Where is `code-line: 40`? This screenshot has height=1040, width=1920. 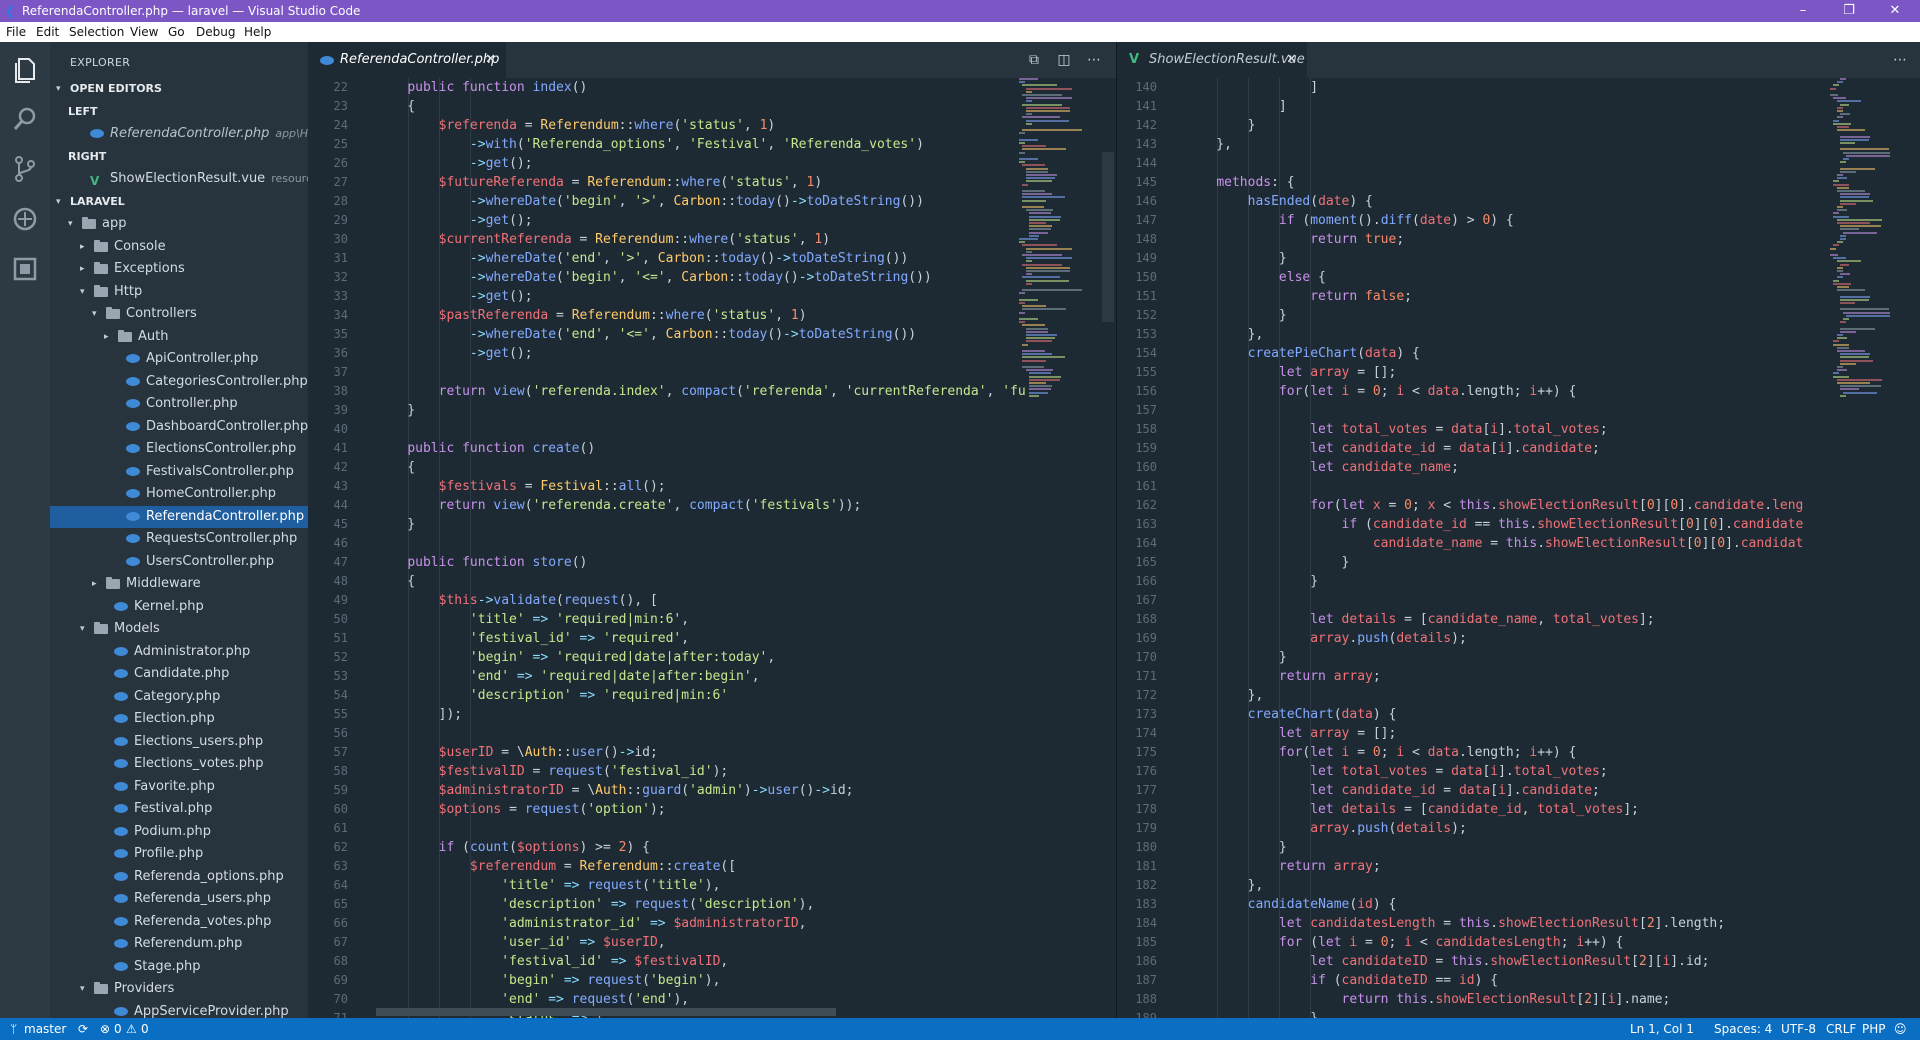
code-line: 40 is located at coordinates (712, 429).